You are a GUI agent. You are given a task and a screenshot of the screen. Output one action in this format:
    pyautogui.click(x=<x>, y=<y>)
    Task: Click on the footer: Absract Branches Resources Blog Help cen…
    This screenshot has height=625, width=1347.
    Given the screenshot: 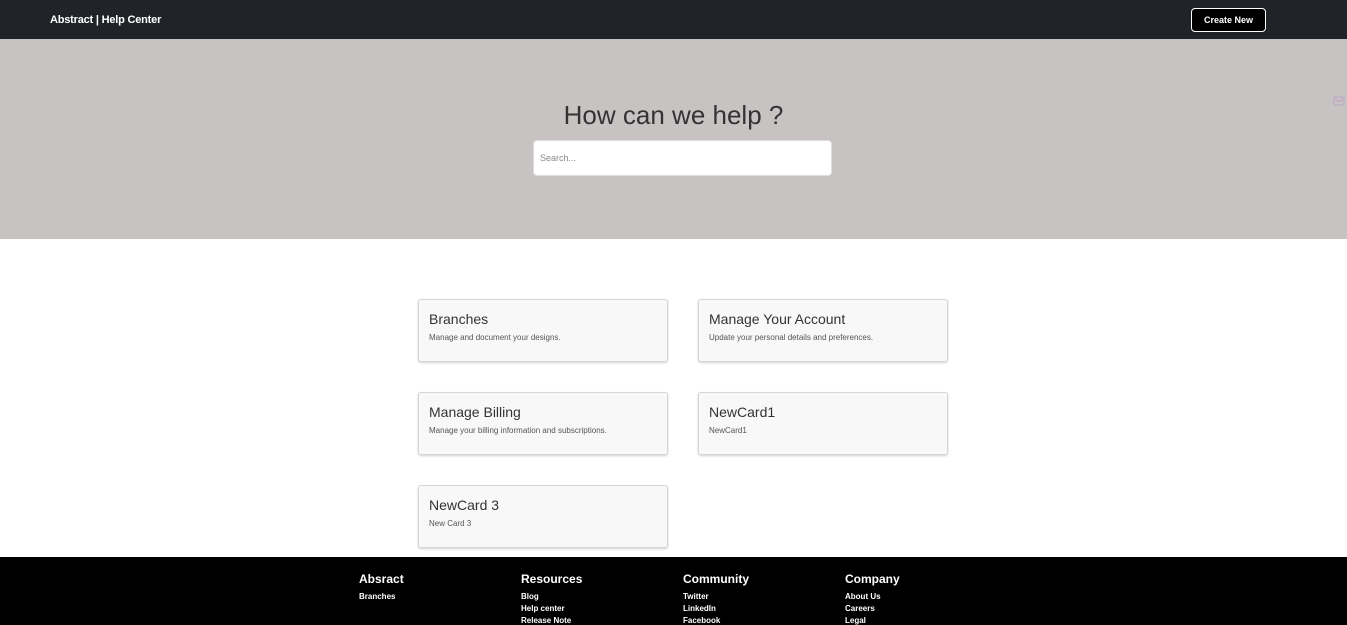 What is the action you would take?
    pyautogui.click(x=673, y=591)
    